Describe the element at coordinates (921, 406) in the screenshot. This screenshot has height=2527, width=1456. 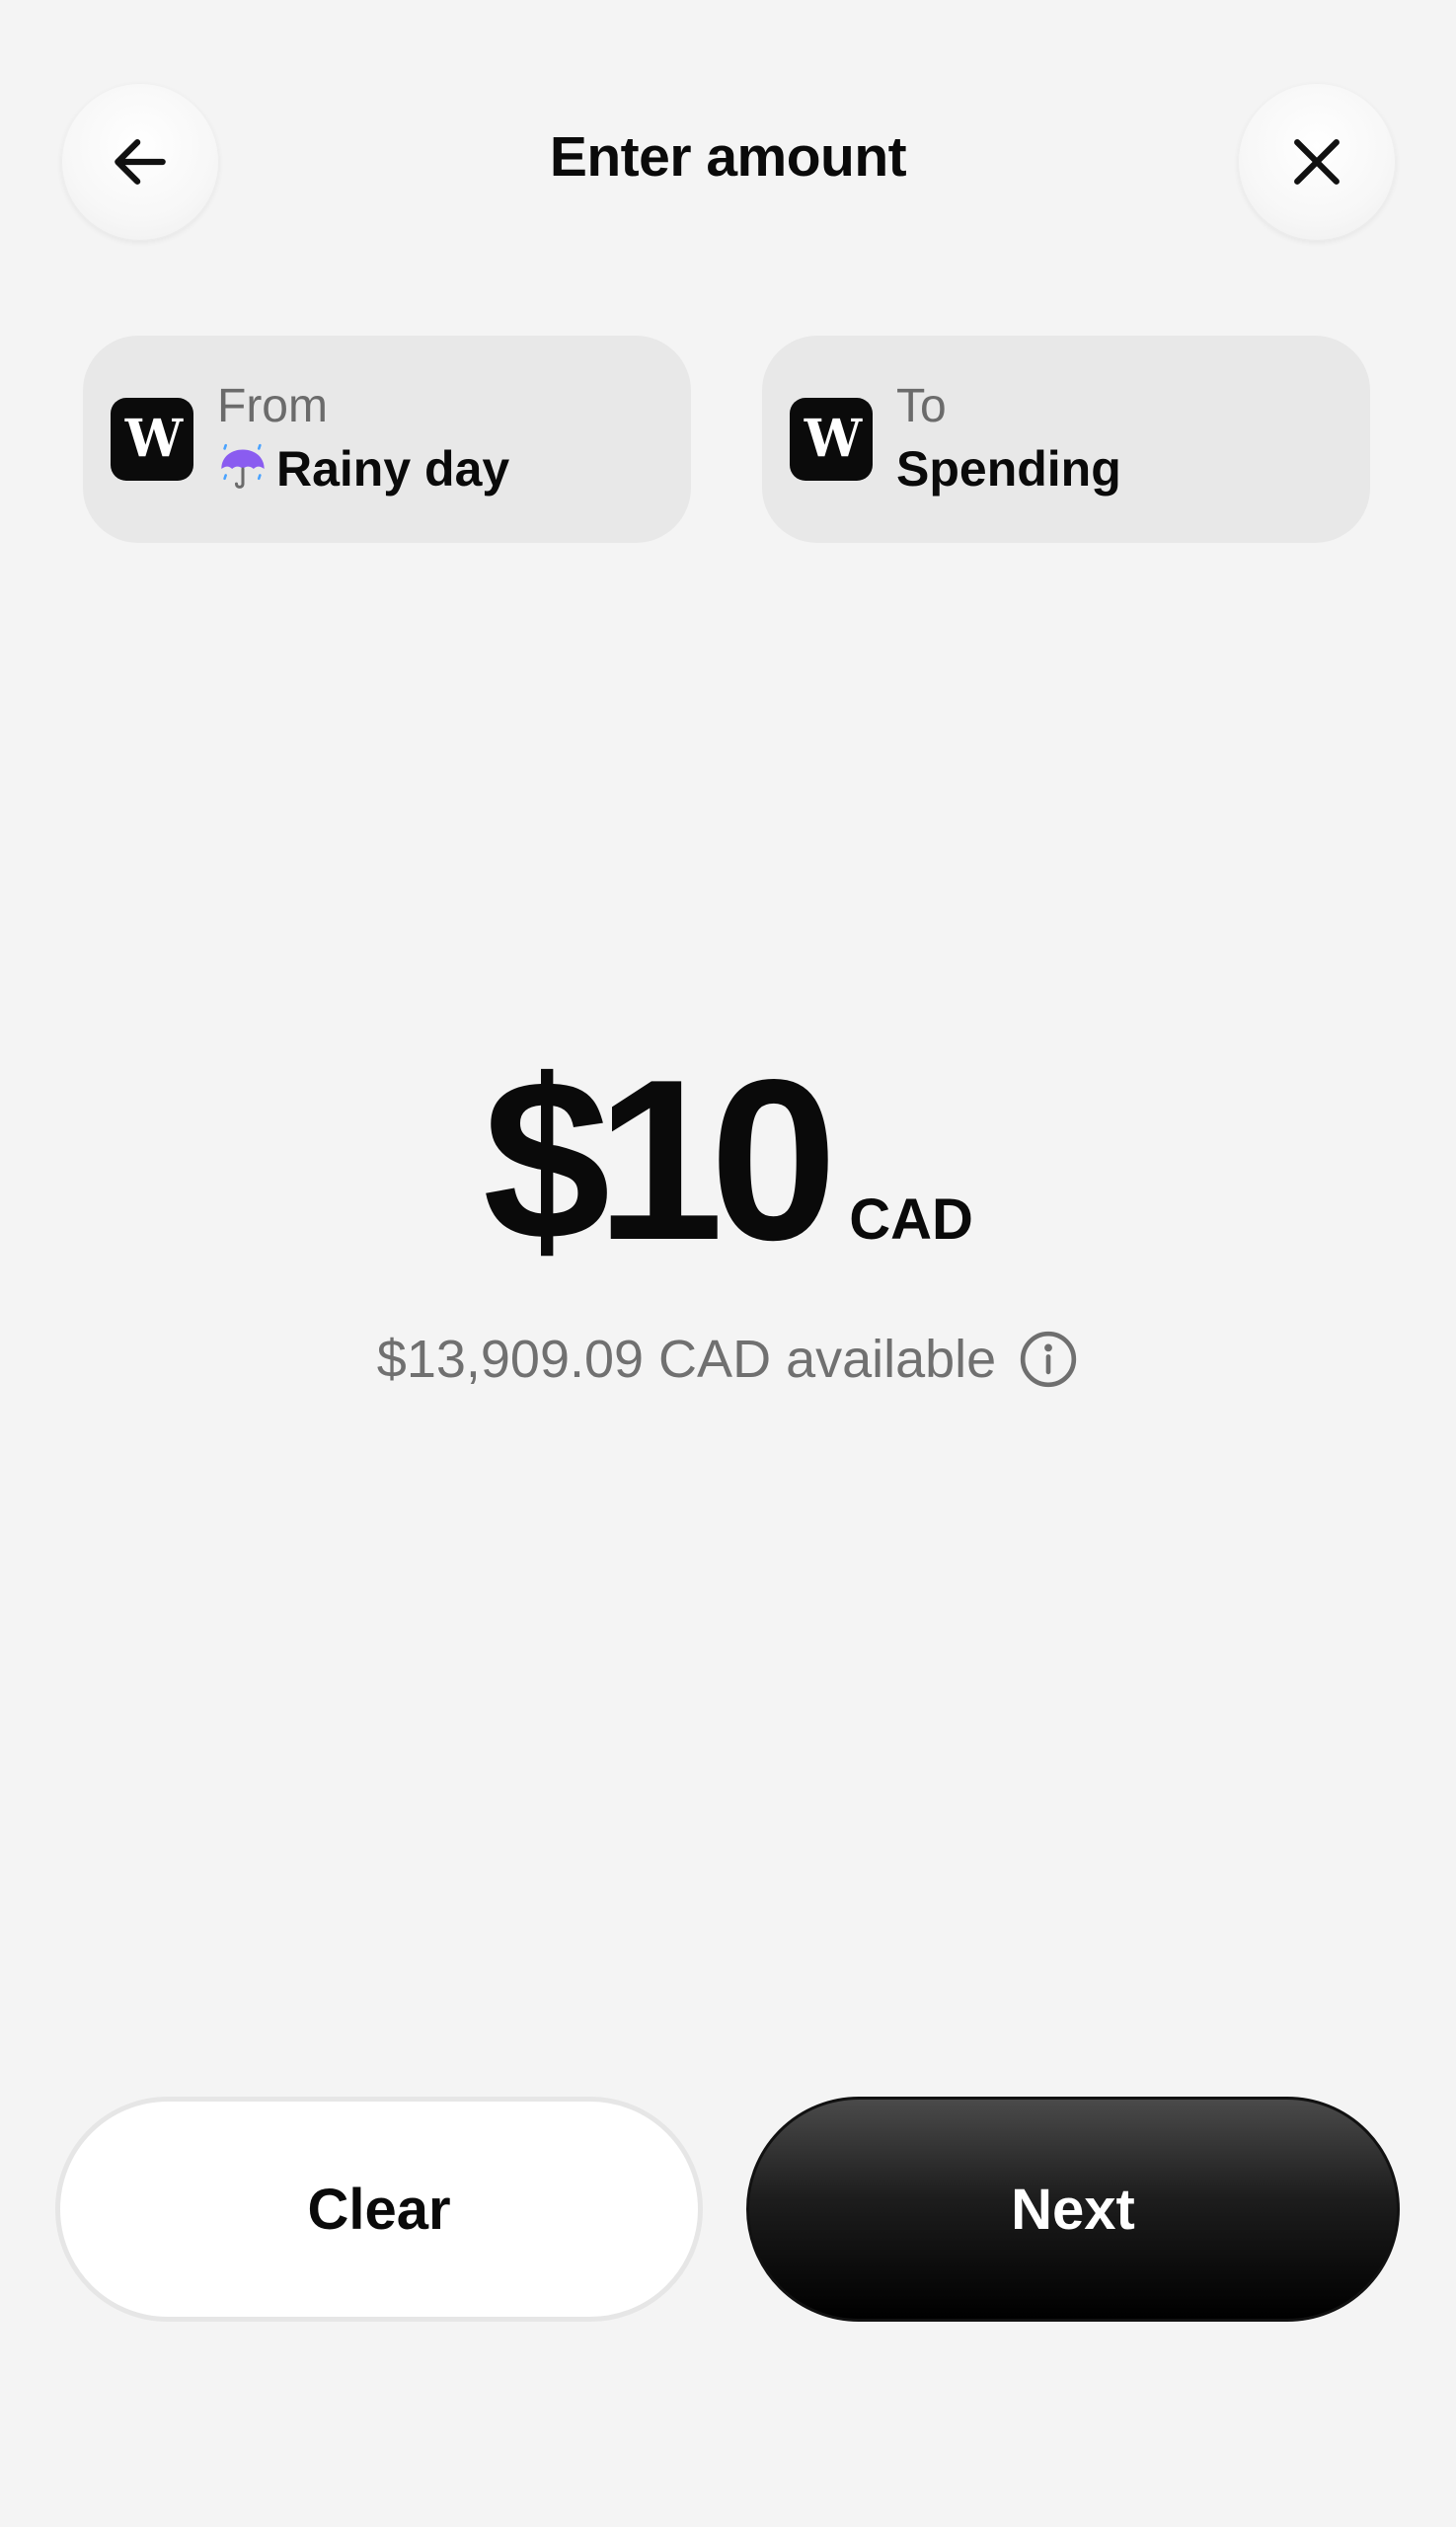
I see `to-caption: To` at that location.